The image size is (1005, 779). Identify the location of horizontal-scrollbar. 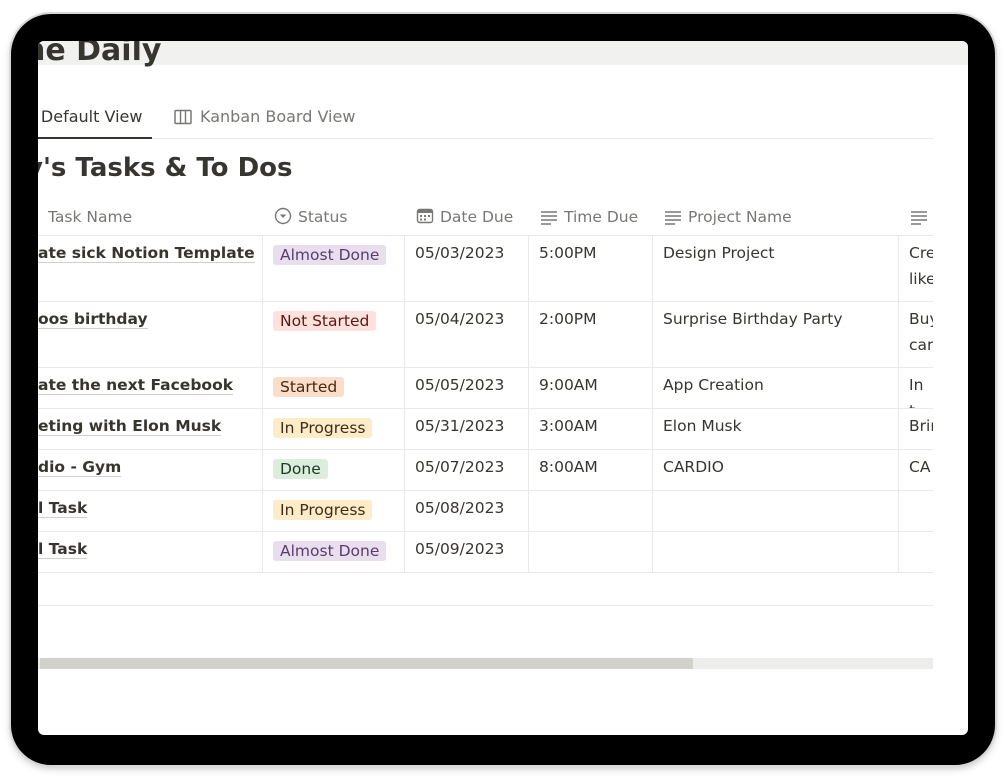
(485, 663).